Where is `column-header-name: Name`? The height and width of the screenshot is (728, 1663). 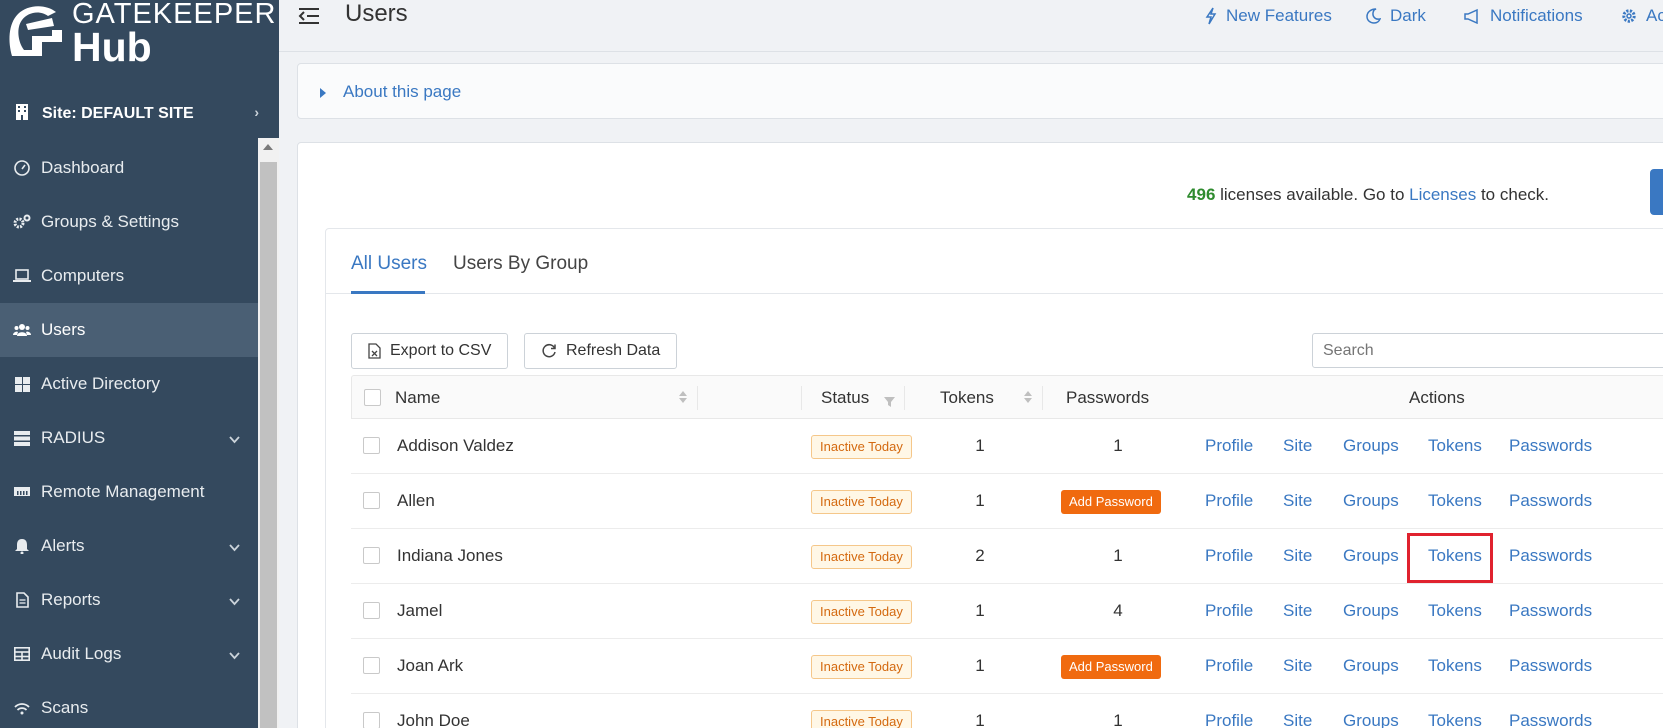 column-header-name: Name is located at coordinates (417, 398).